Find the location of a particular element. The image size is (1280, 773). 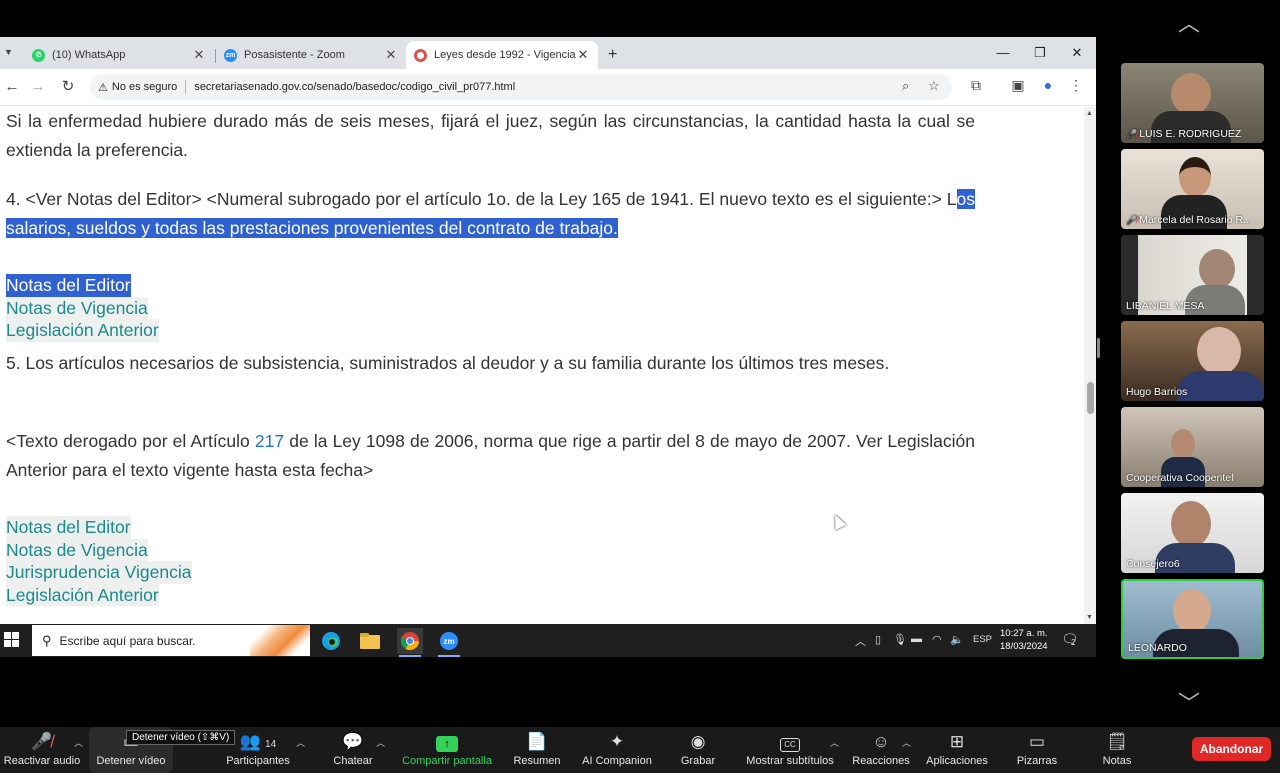

link-jurisprudencia-vigencia: Jurisprudencia Vigencia is located at coordinates (99, 572).